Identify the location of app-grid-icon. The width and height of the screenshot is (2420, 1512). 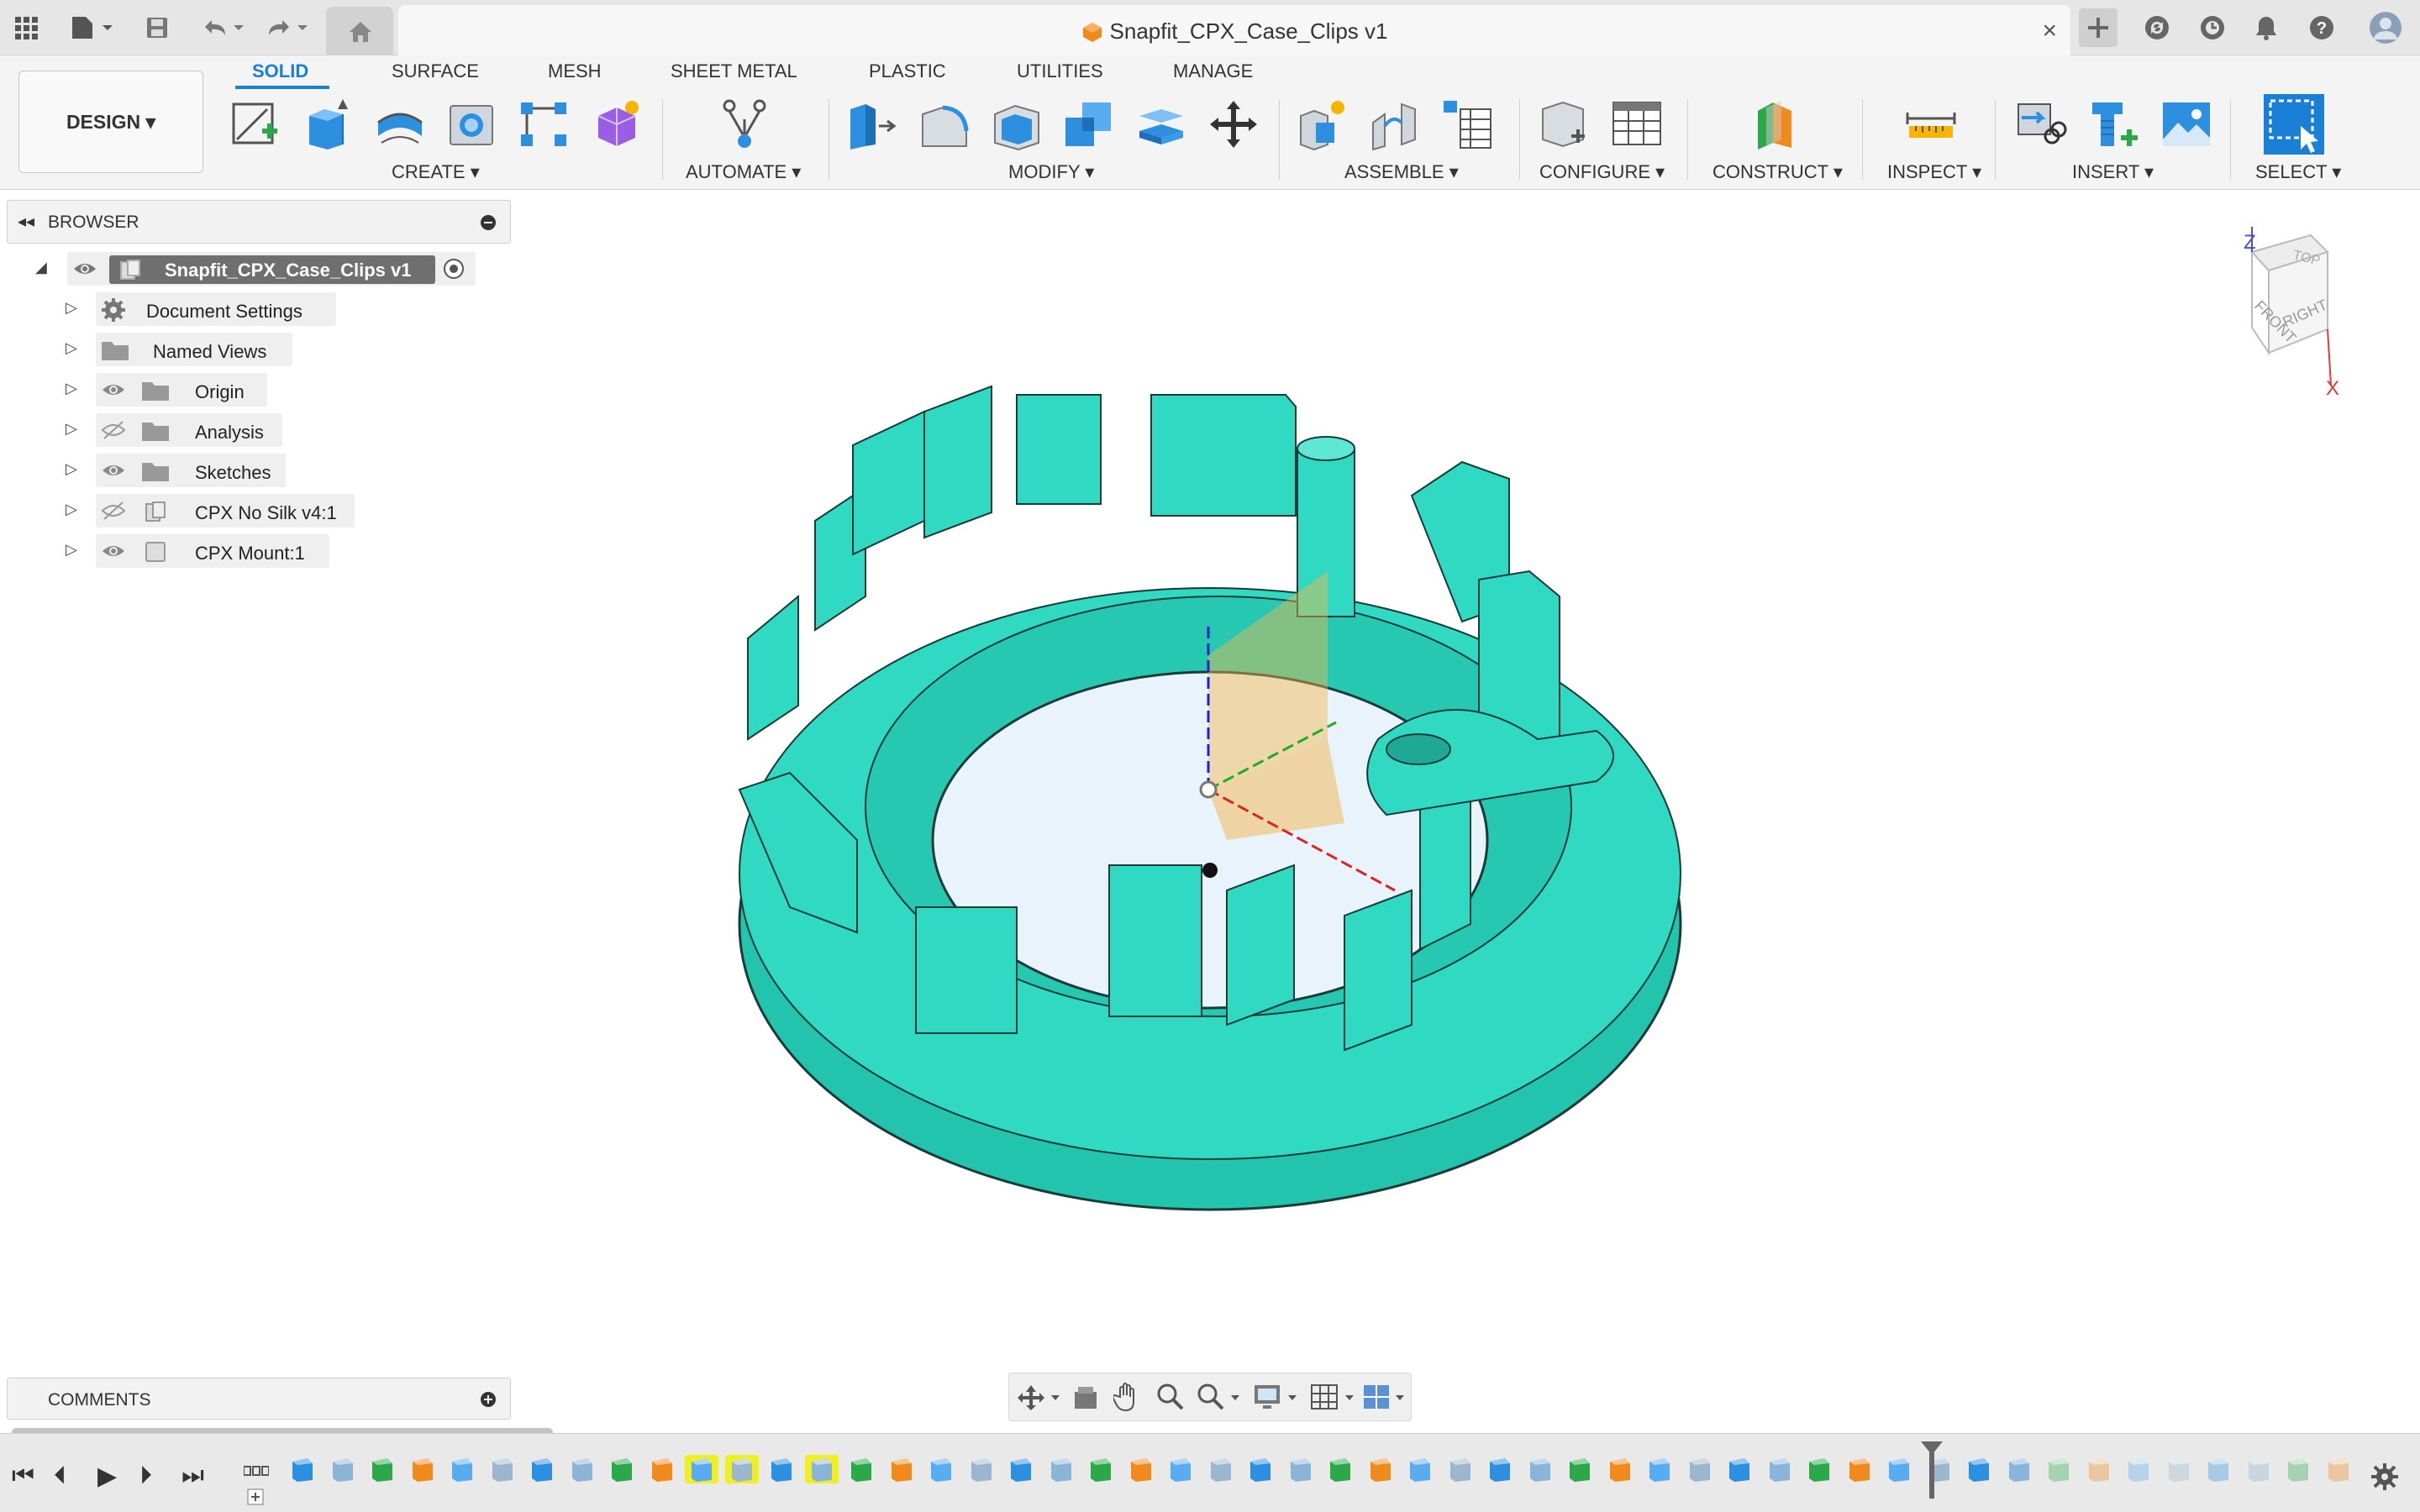
(26, 27).